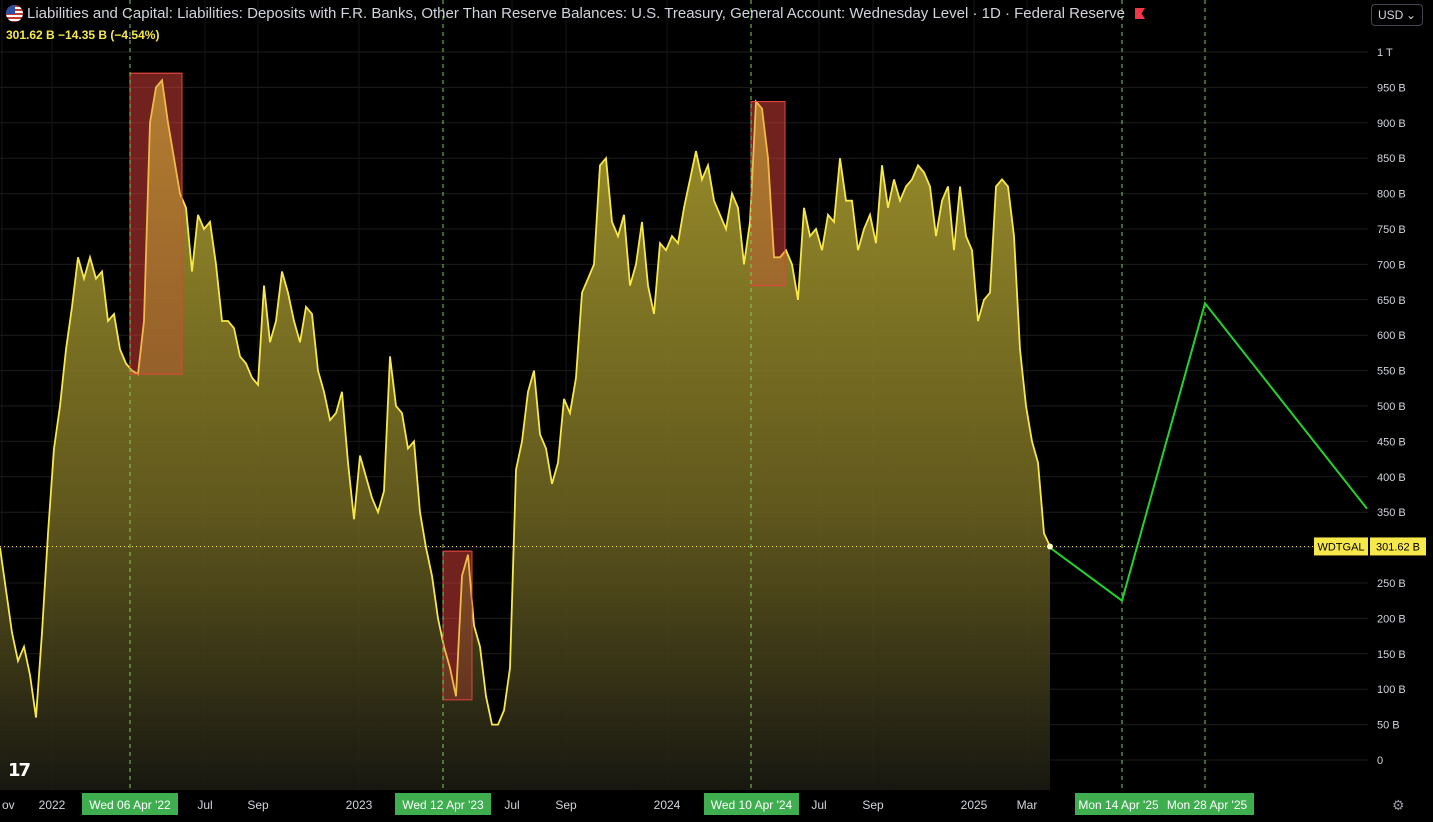 This screenshot has height=822, width=1433. Describe the element at coordinates (1140, 13) in the screenshot. I see `flag-marker-icon` at that location.